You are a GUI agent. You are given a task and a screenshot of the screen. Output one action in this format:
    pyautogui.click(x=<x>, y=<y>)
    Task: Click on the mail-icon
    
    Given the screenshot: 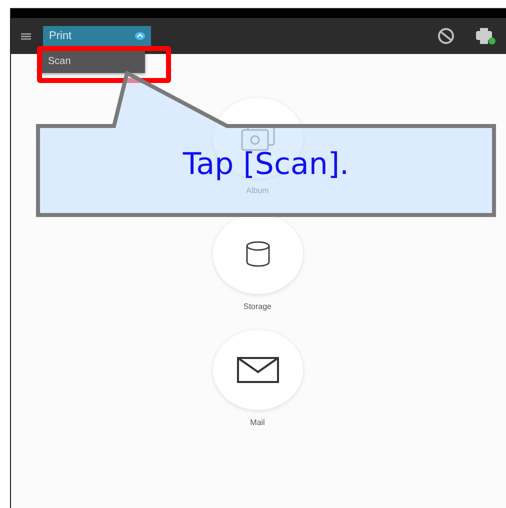 What is the action you would take?
    pyautogui.click(x=257, y=370)
    